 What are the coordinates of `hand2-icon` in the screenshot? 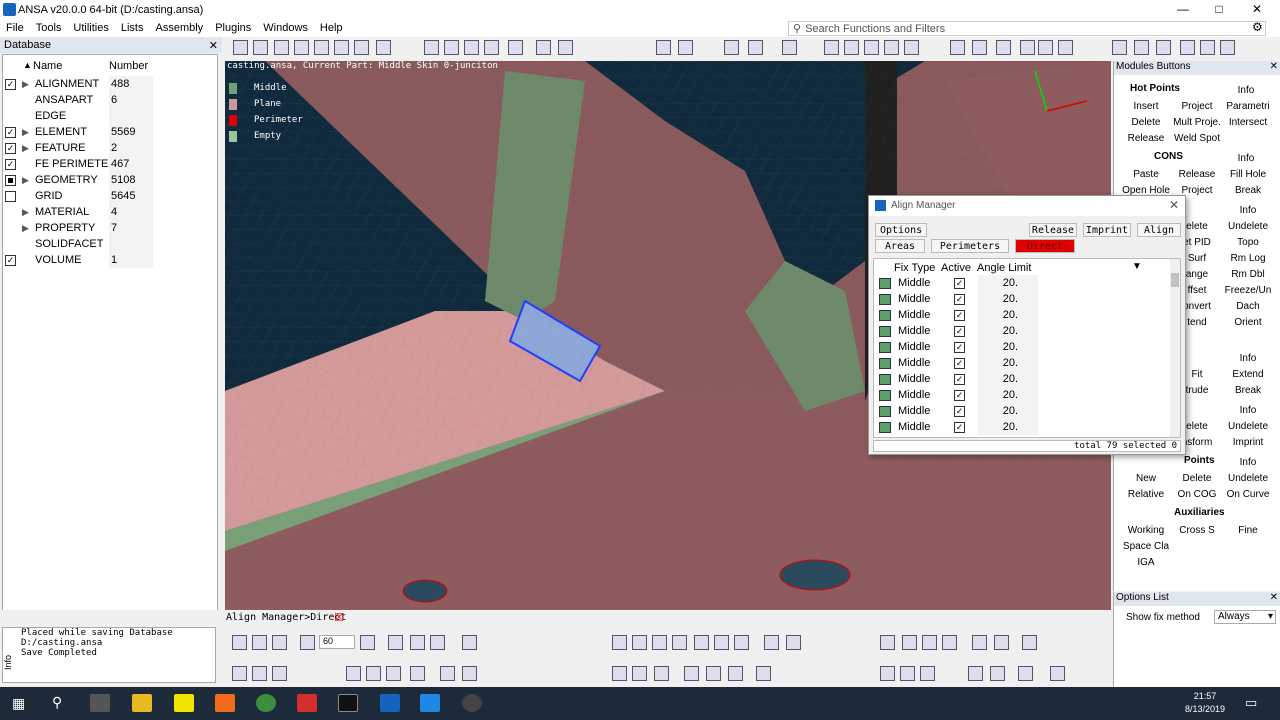 It's located at (891, 47).